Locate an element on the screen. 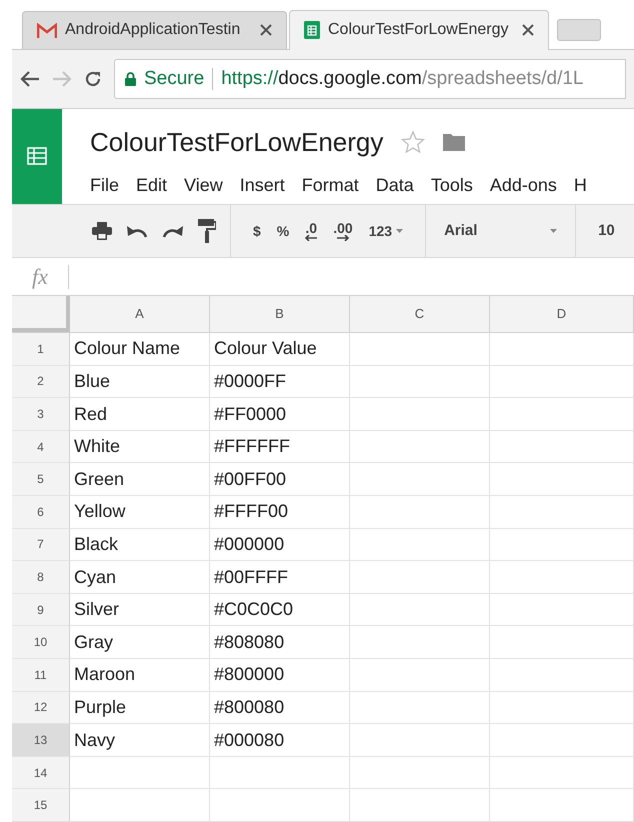 This screenshot has width=634, height=822. table-cell-text: #C0C0C0 is located at coordinates (254, 610).